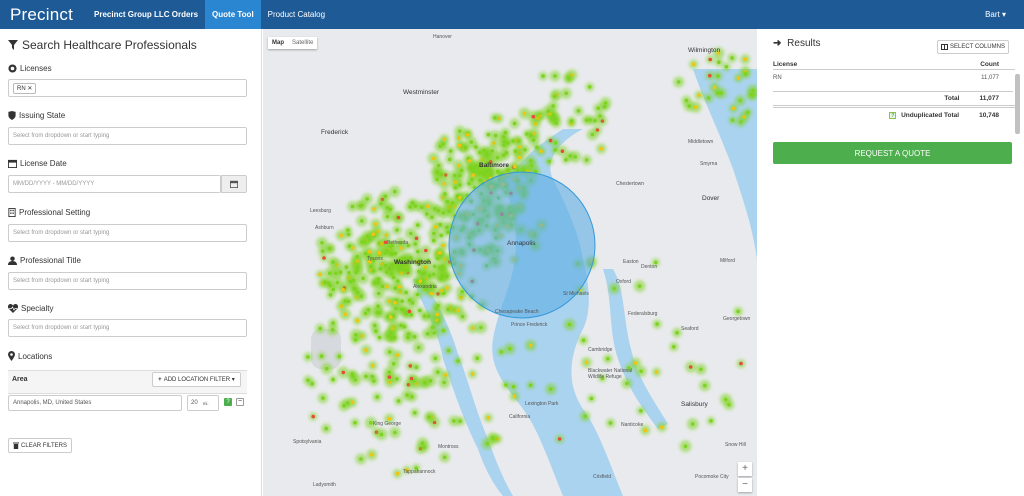 The image size is (1024, 496). I want to click on map-type-map: Map, so click(278, 43).